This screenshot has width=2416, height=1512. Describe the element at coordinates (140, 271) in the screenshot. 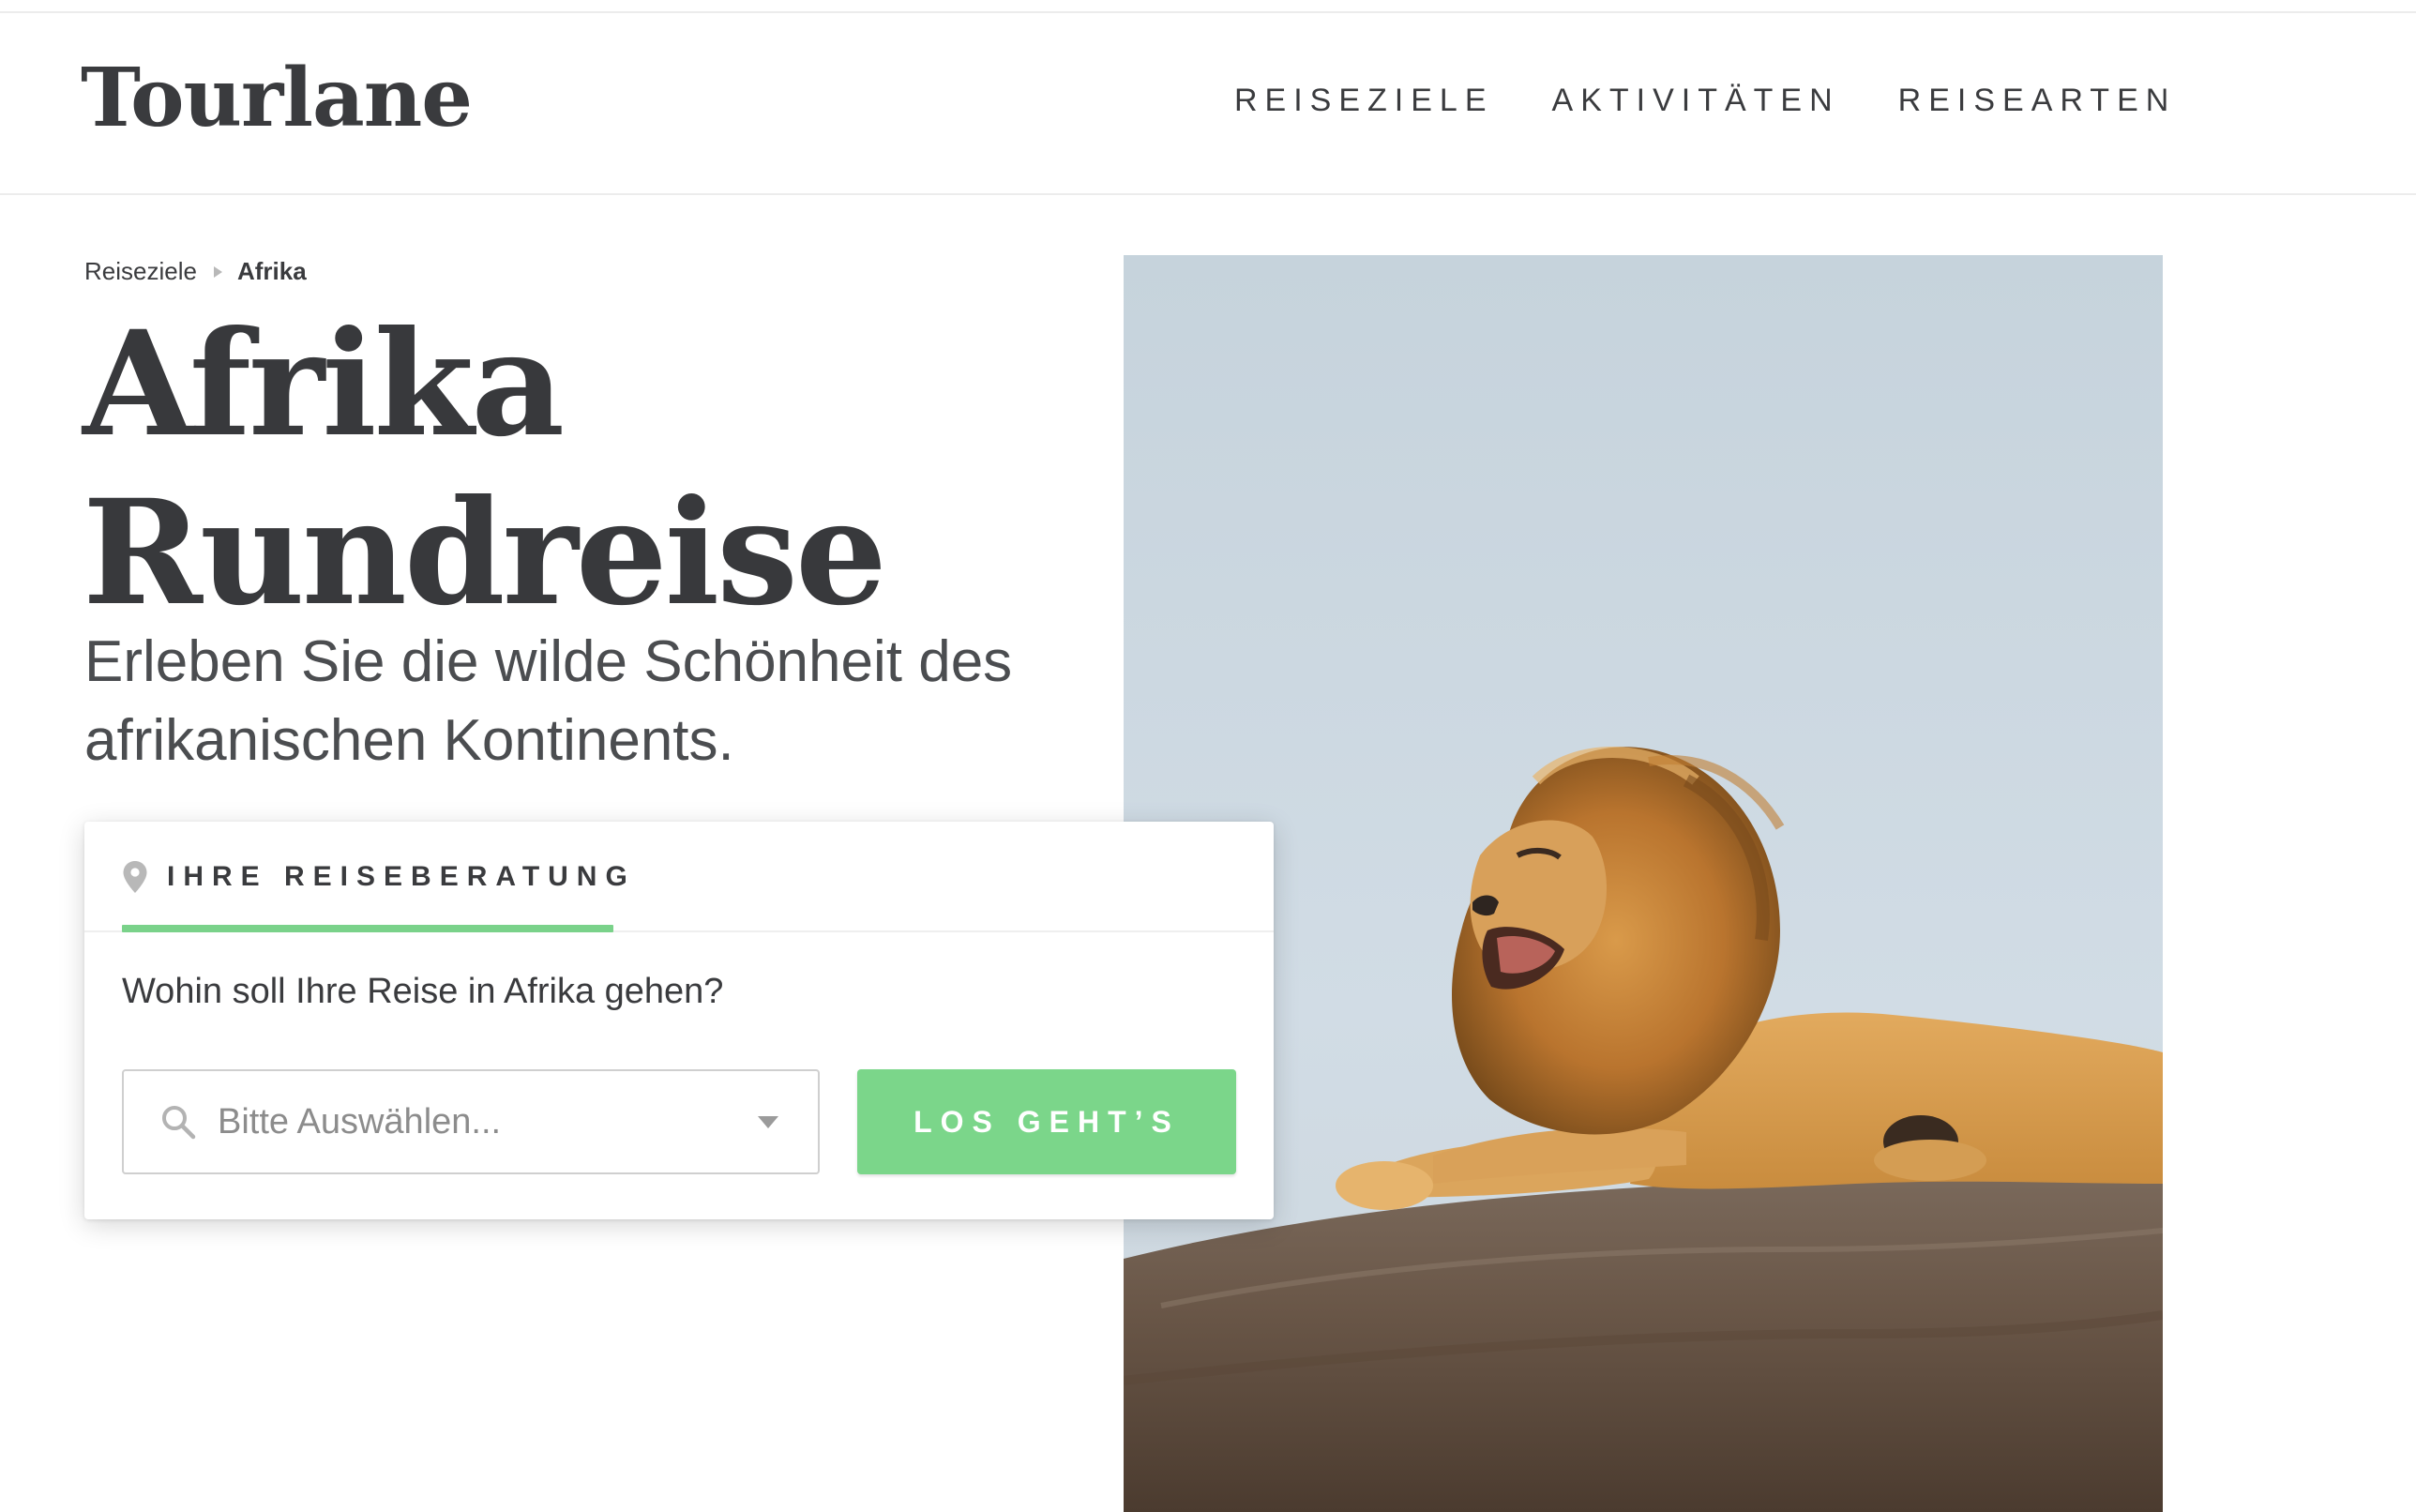

I see `breadcrumb-item-reiseziele: Reiseziele` at that location.